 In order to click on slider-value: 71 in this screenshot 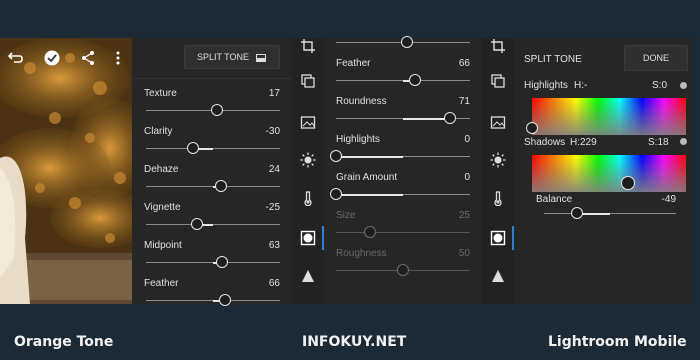, I will do `click(464, 101)`.